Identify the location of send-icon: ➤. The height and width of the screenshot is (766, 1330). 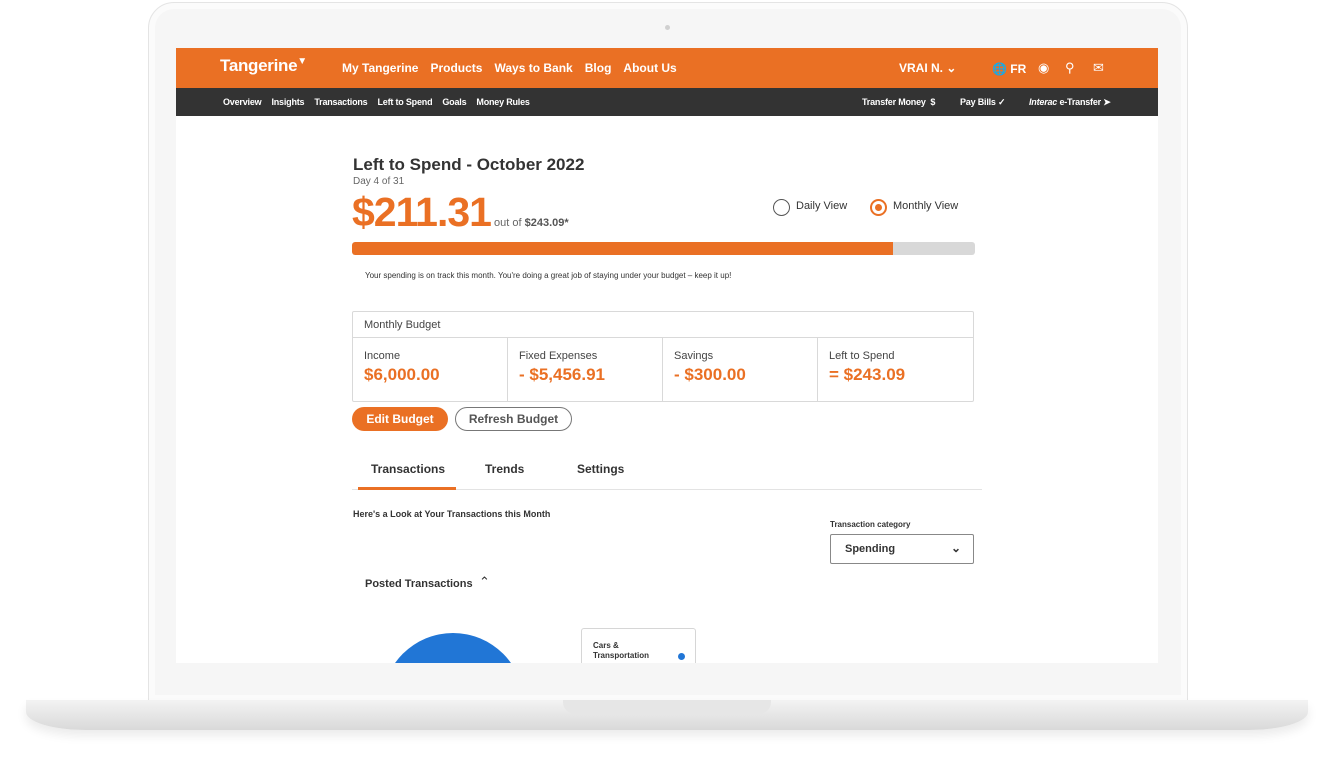
(1107, 102).